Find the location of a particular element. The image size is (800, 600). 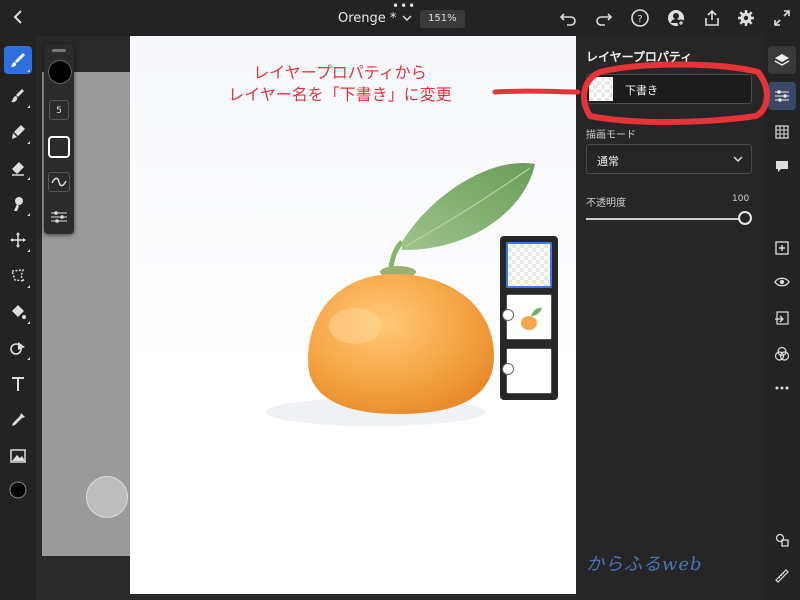

ruler-icon is located at coordinates (782, 576).